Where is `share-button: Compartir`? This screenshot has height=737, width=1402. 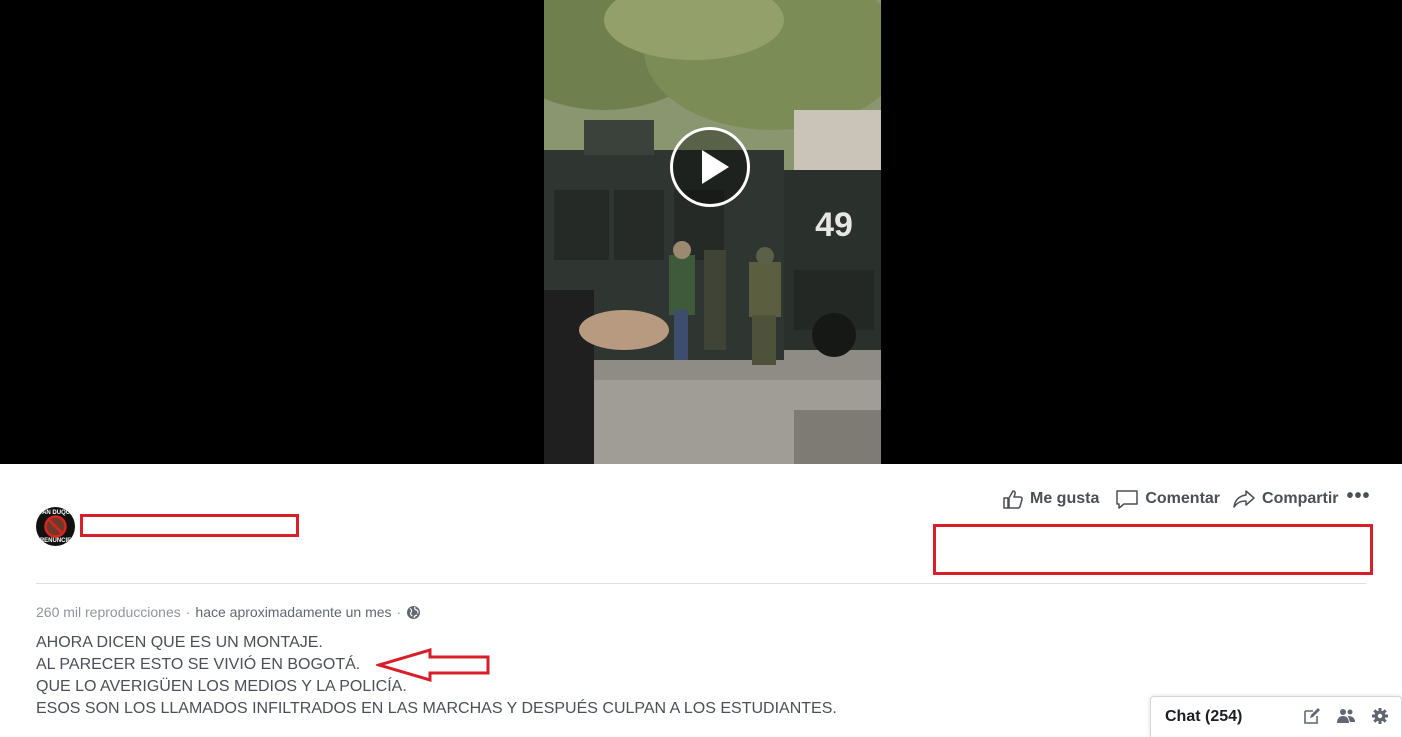
share-button: Compartir is located at coordinates (1285, 499).